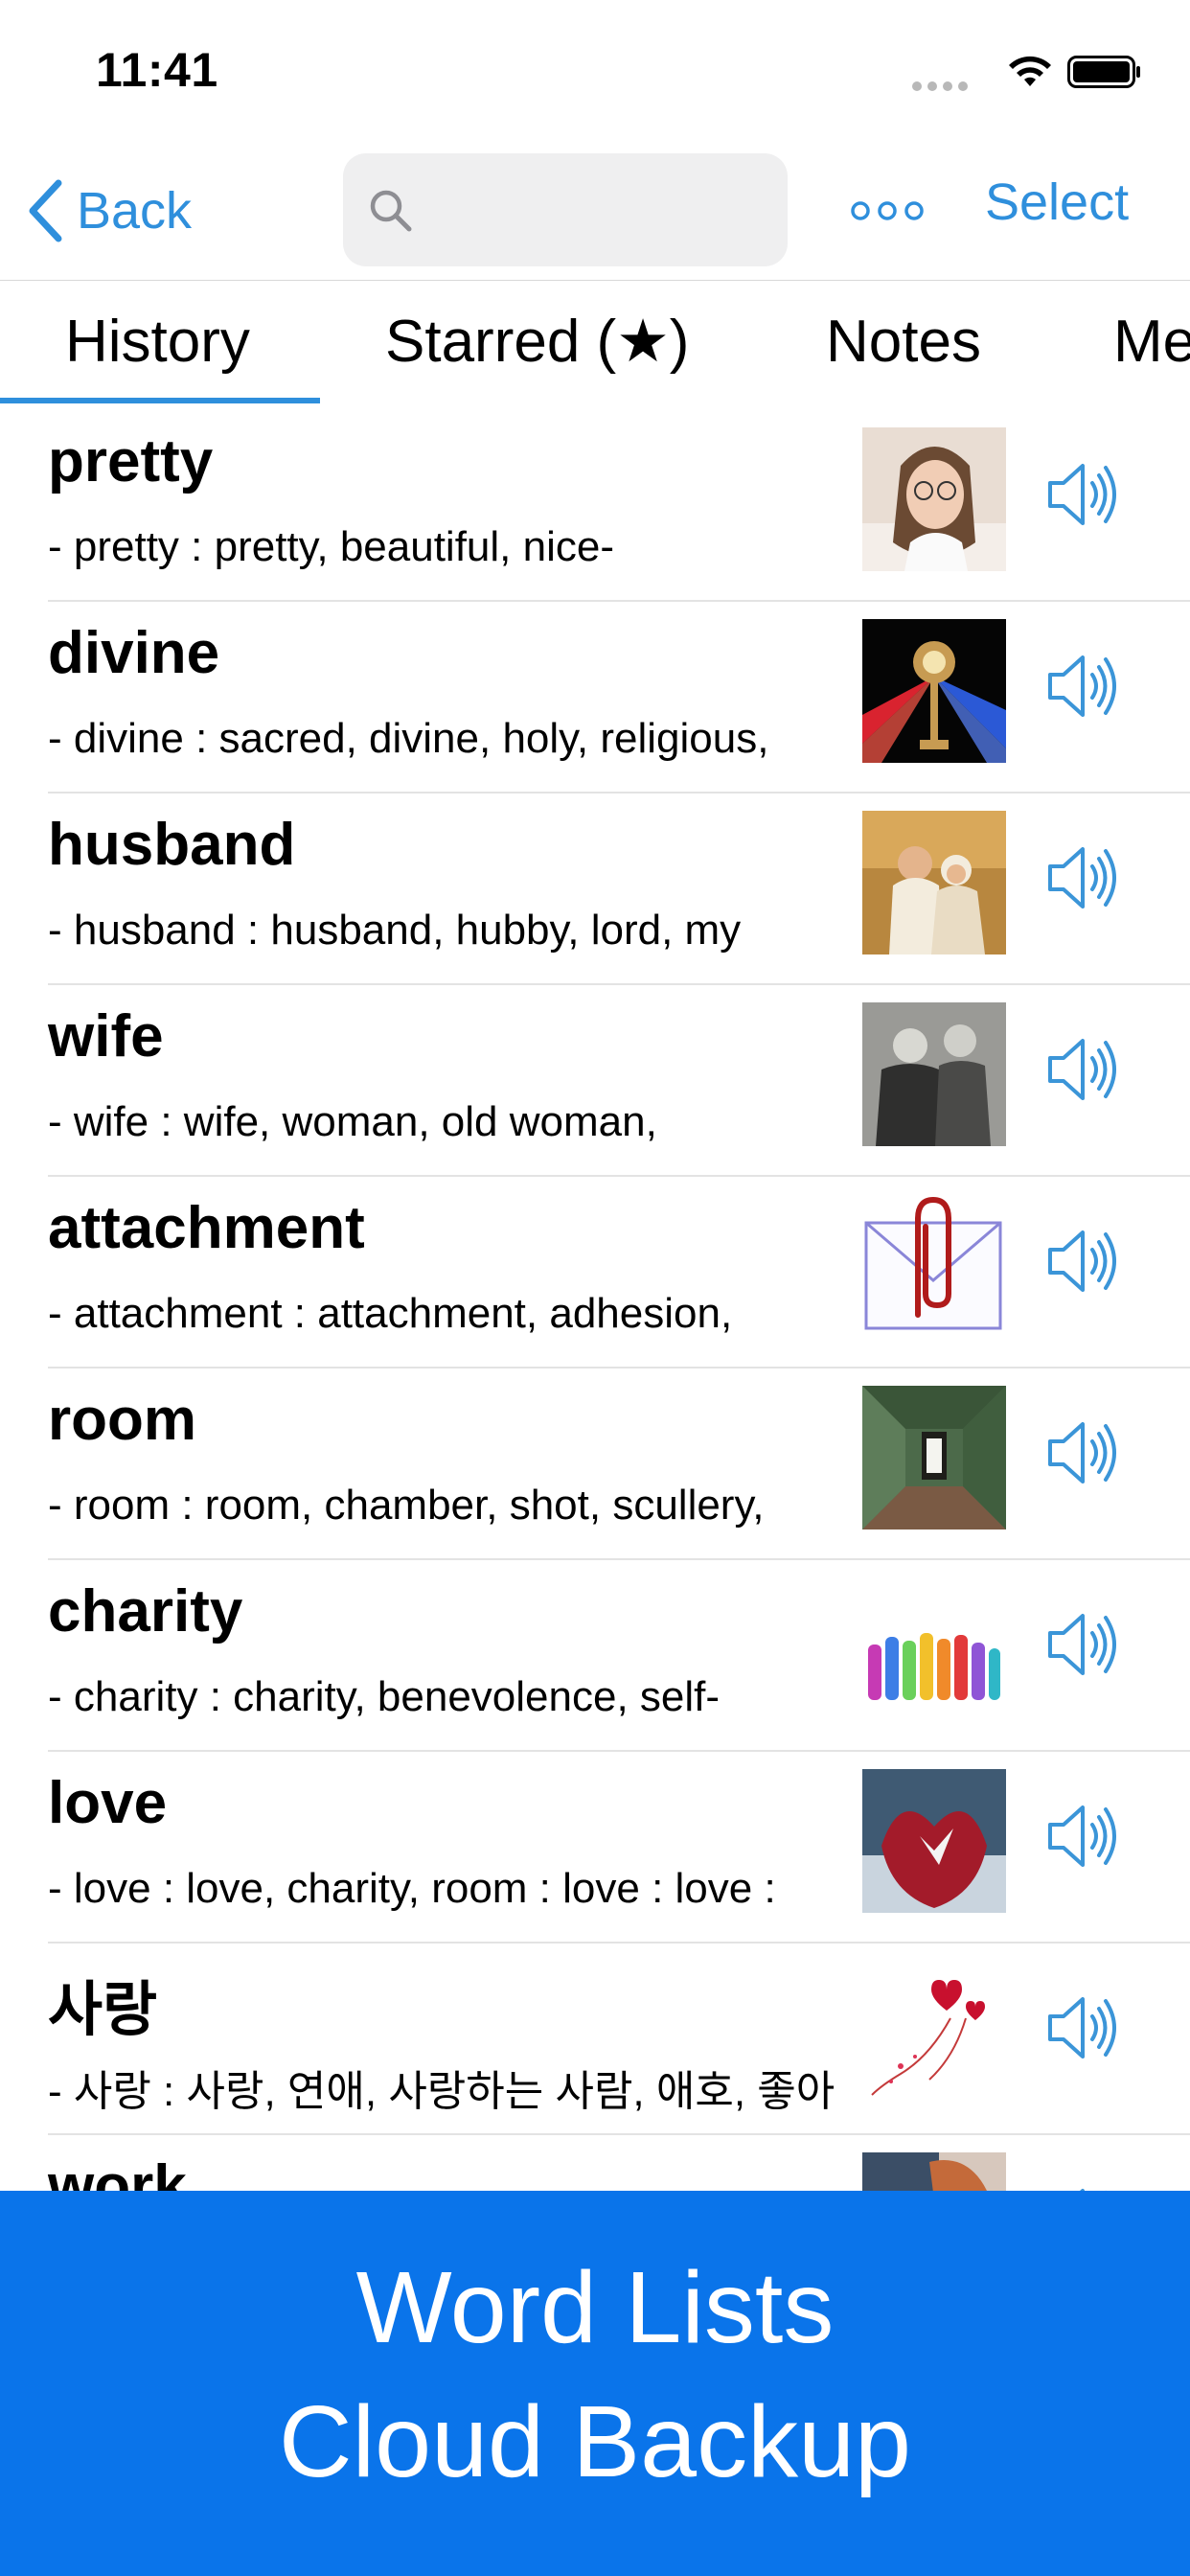 The width and height of the screenshot is (1190, 2576). What do you see at coordinates (108, 1803) in the screenshot?
I see `word-title: love` at bounding box center [108, 1803].